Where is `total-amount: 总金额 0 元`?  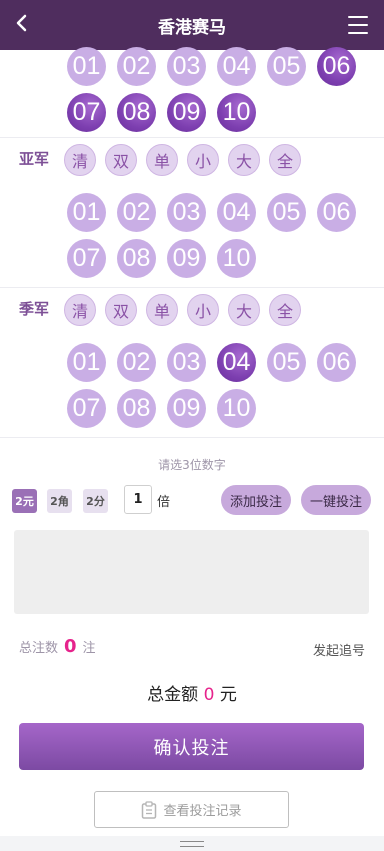
total-amount: 总金额 0 元 is located at coordinates (192, 692).